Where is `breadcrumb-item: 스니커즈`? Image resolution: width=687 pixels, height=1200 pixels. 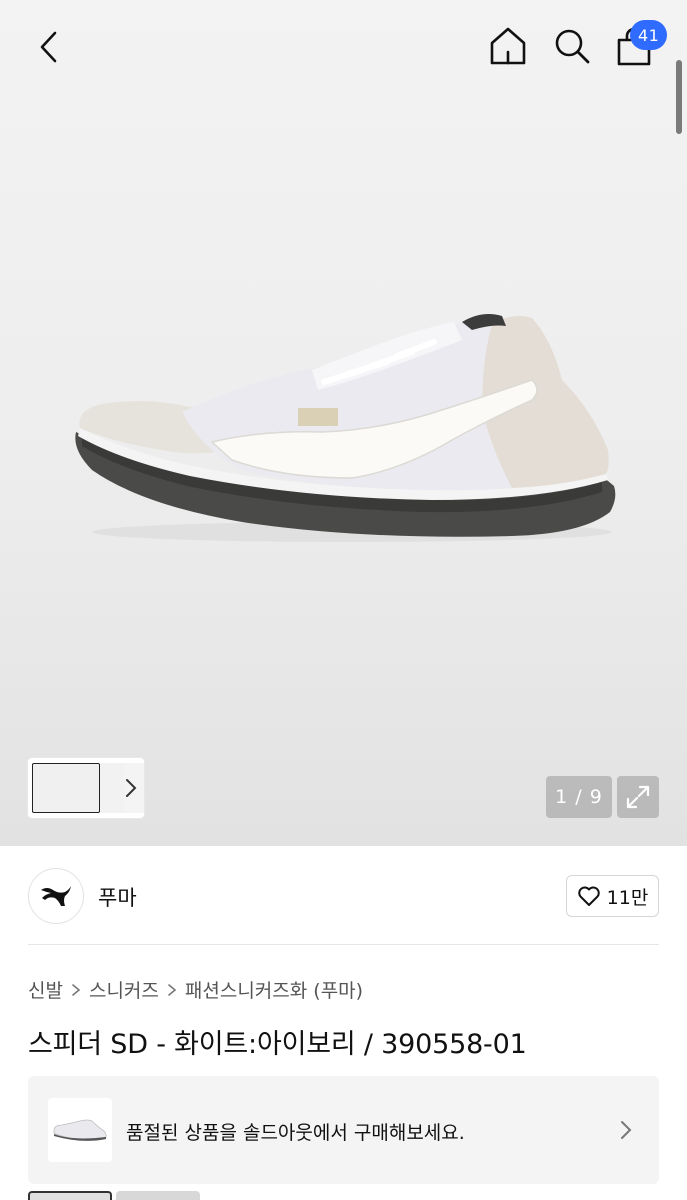 breadcrumb-item: 스니커즈 is located at coordinates (124, 989).